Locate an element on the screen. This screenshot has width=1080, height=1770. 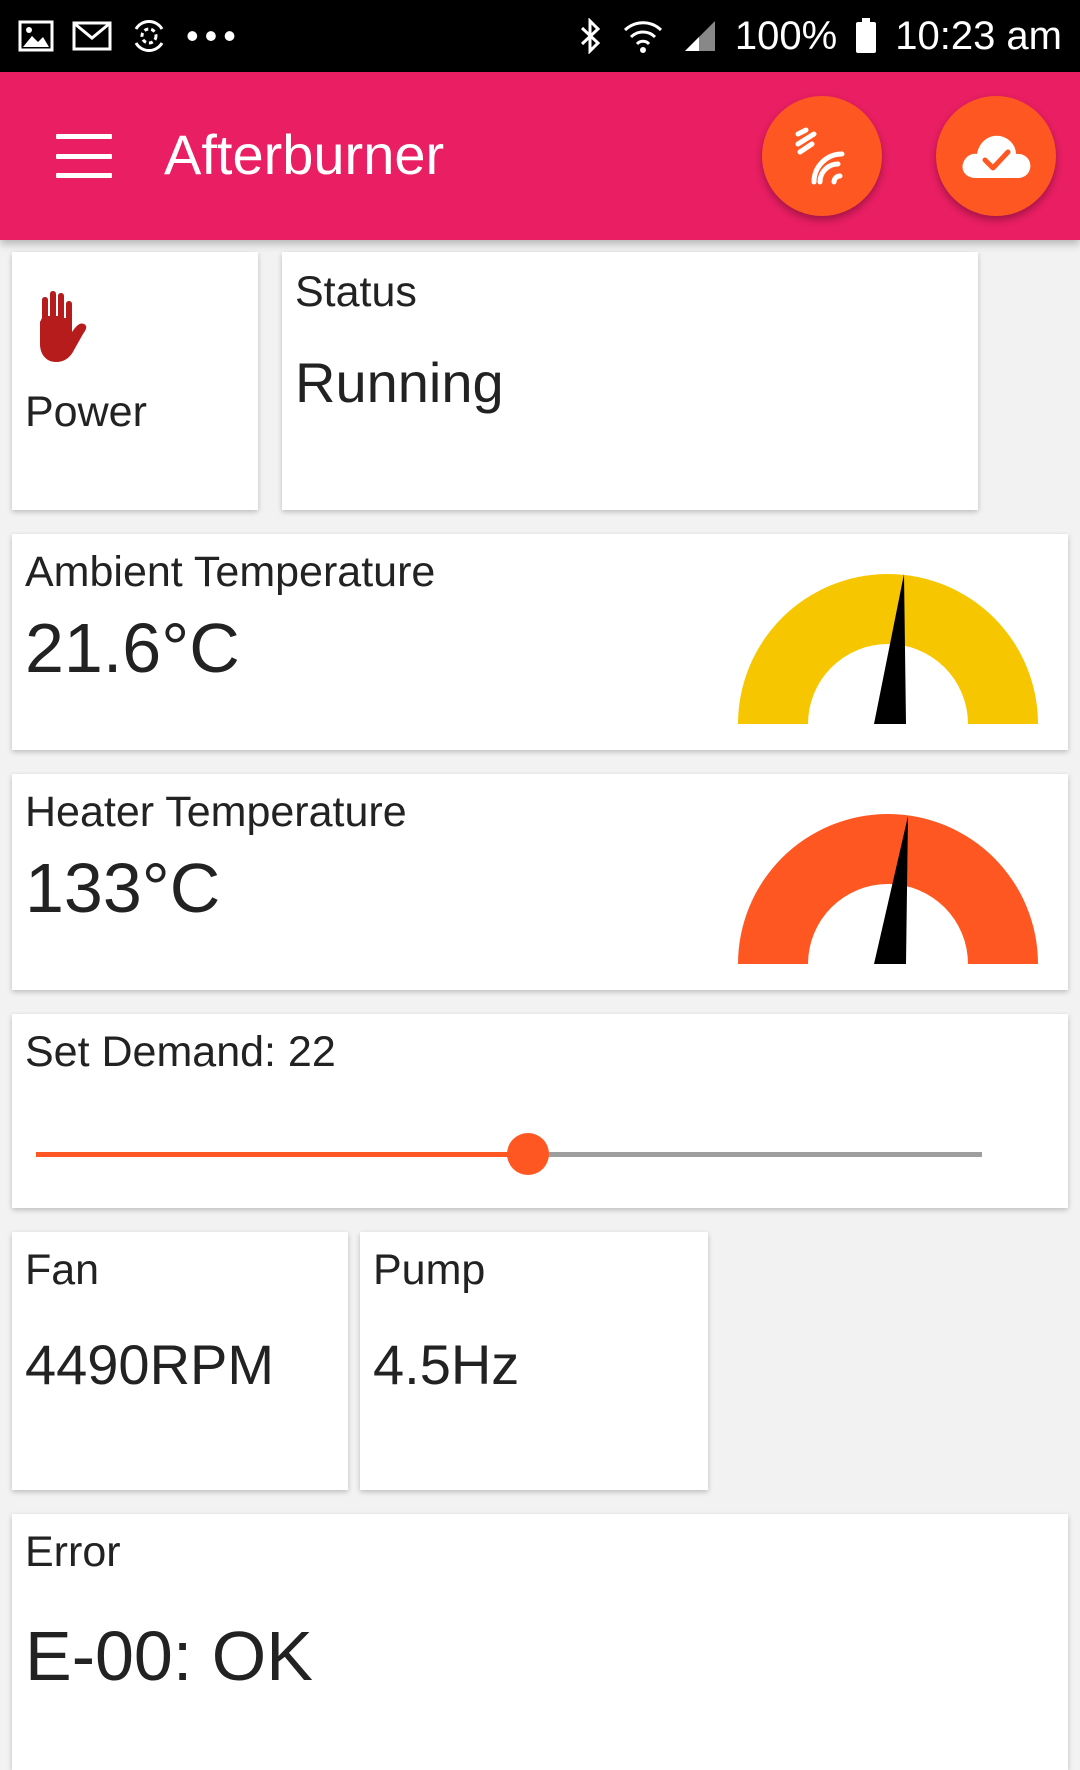
sync-icon is located at coordinates (149, 36).